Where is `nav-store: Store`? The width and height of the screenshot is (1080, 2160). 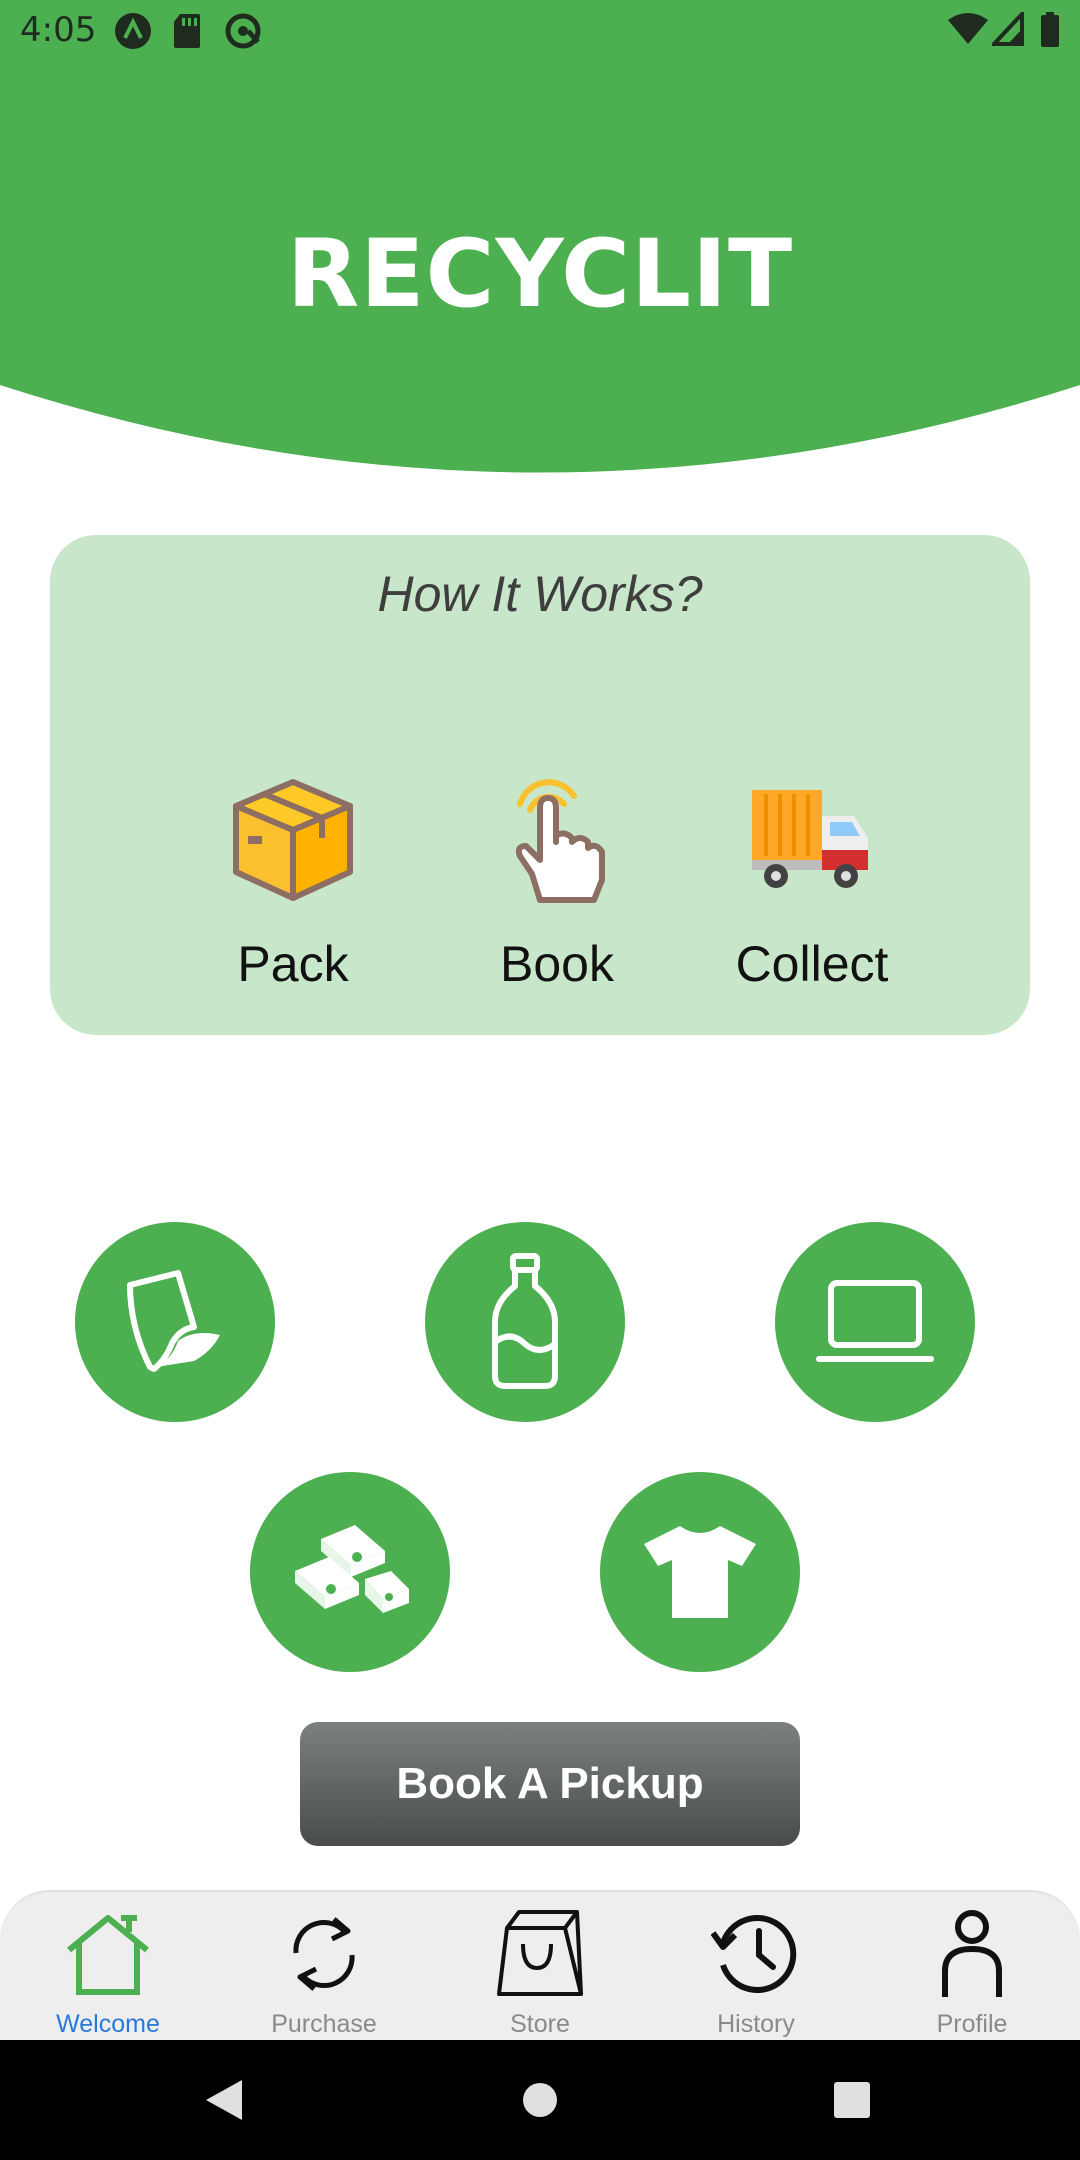 nav-store: Store is located at coordinates (540, 1967).